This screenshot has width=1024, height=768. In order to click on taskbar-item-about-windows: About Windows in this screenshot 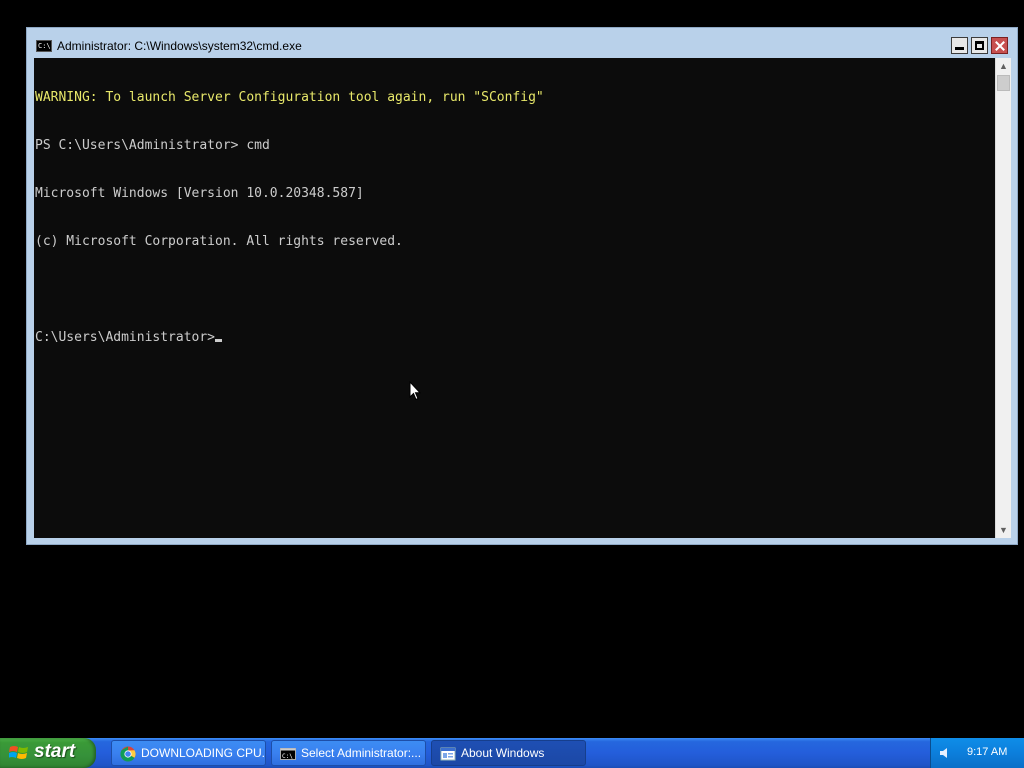, I will do `click(508, 753)`.